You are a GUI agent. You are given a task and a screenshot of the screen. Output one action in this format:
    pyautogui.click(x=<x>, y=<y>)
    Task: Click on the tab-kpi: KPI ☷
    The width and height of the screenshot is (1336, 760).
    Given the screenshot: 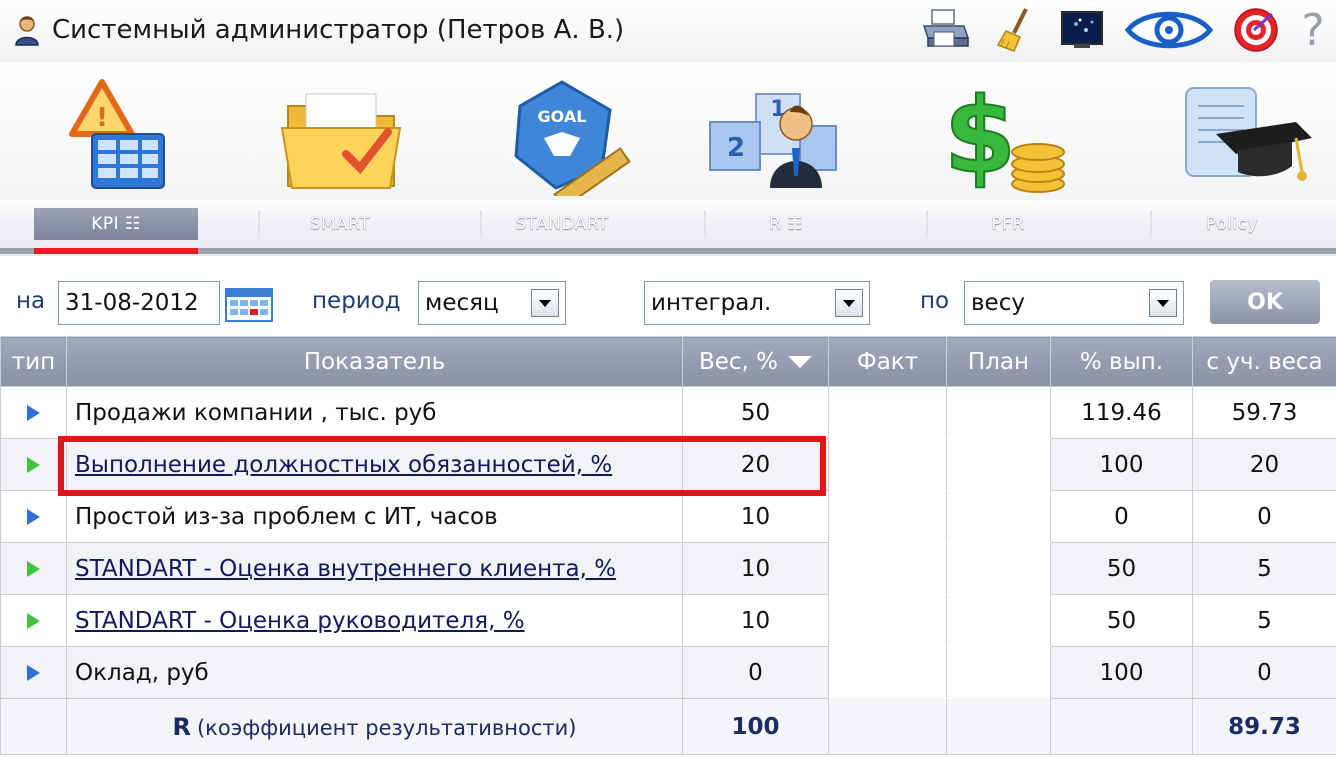 What is the action you would take?
    pyautogui.click(x=116, y=224)
    